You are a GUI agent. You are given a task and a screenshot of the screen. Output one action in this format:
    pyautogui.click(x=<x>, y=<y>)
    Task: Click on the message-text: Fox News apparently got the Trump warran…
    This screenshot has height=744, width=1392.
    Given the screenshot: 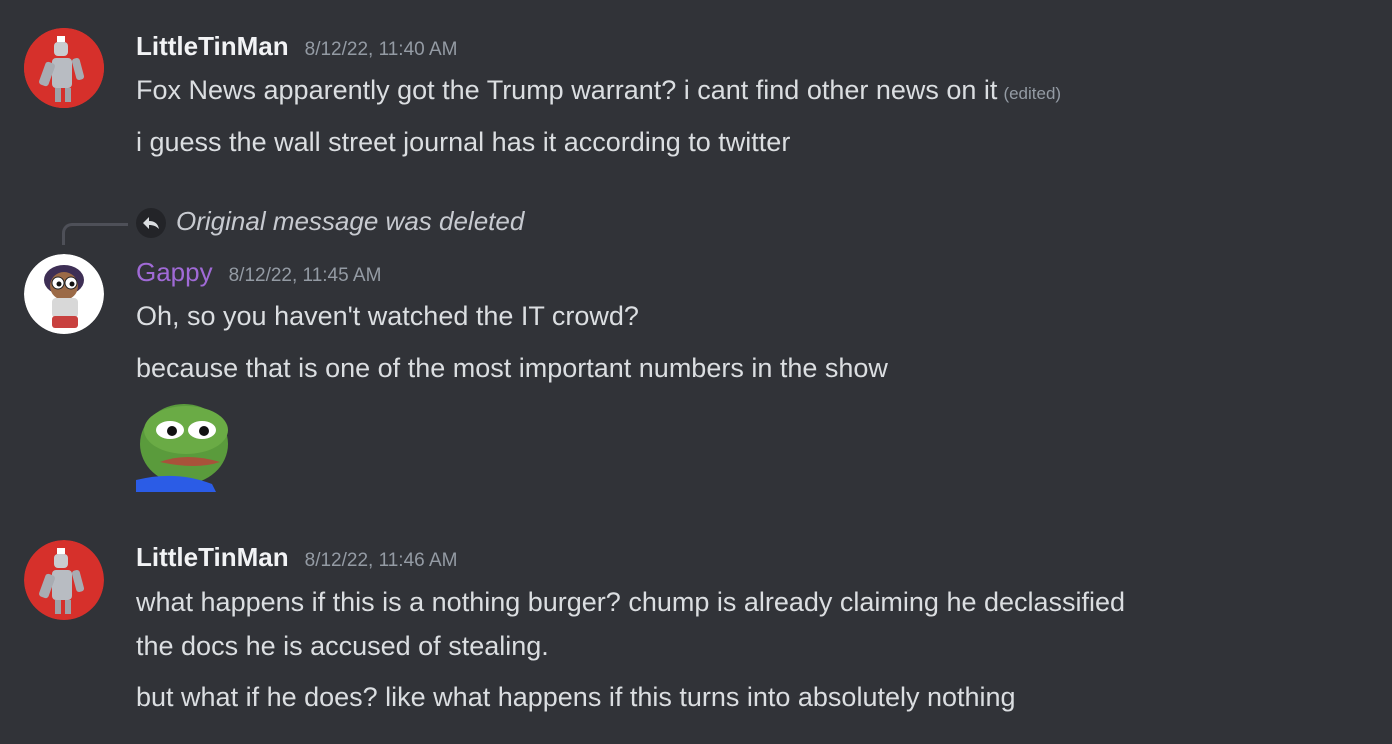 What is the action you would take?
    pyautogui.click(x=567, y=90)
    